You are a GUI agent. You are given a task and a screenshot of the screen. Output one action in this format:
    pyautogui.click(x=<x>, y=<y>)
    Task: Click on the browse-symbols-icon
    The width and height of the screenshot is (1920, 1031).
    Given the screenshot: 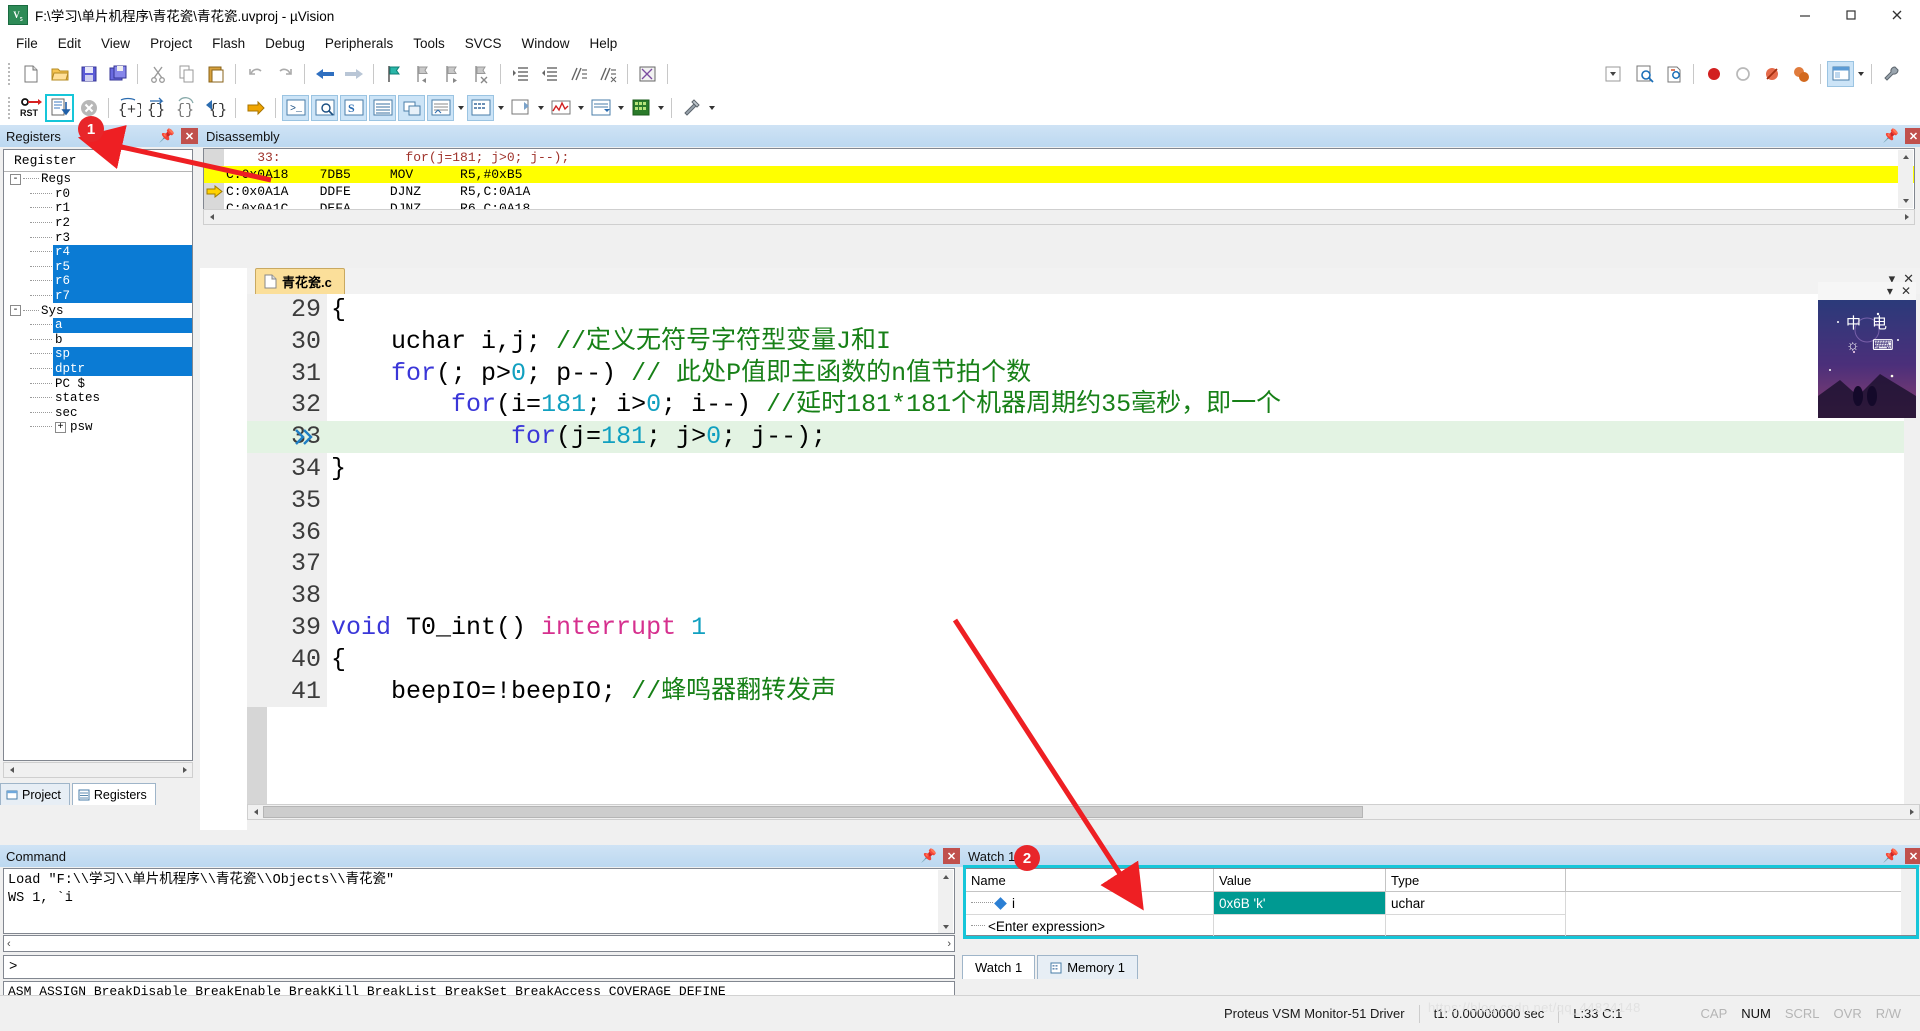 What is the action you would take?
    pyautogui.click(x=1673, y=74)
    